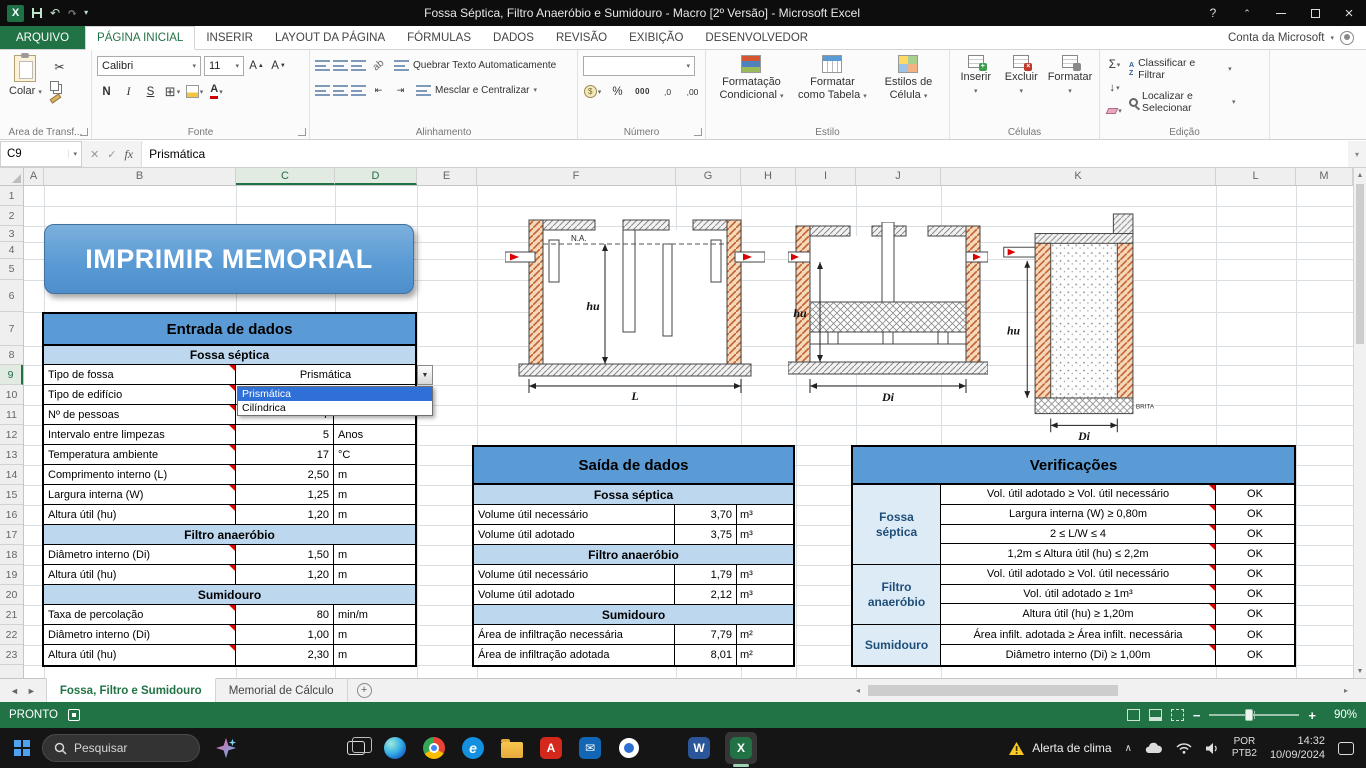 The width and height of the screenshot is (1366, 768). I want to click on dropdown-option-prismatica: Prismática, so click(335, 394).